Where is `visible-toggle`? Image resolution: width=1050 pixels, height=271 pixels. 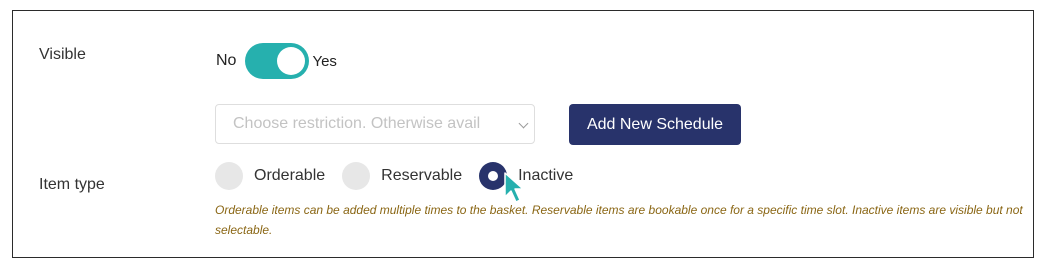 visible-toggle is located at coordinates (277, 61).